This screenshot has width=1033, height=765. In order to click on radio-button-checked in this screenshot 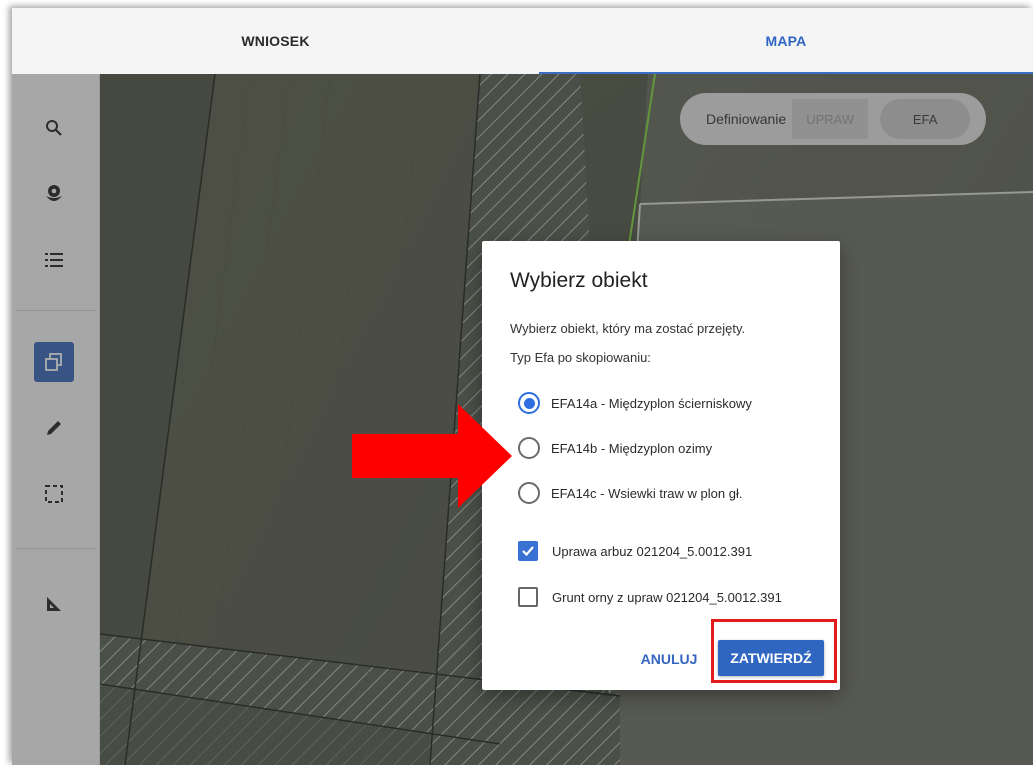, I will do `click(529, 403)`.